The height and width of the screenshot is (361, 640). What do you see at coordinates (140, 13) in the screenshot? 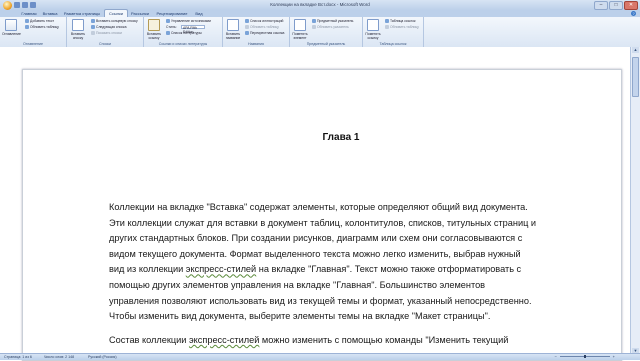
I see `tab-mailings: Рассылки` at bounding box center [140, 13].